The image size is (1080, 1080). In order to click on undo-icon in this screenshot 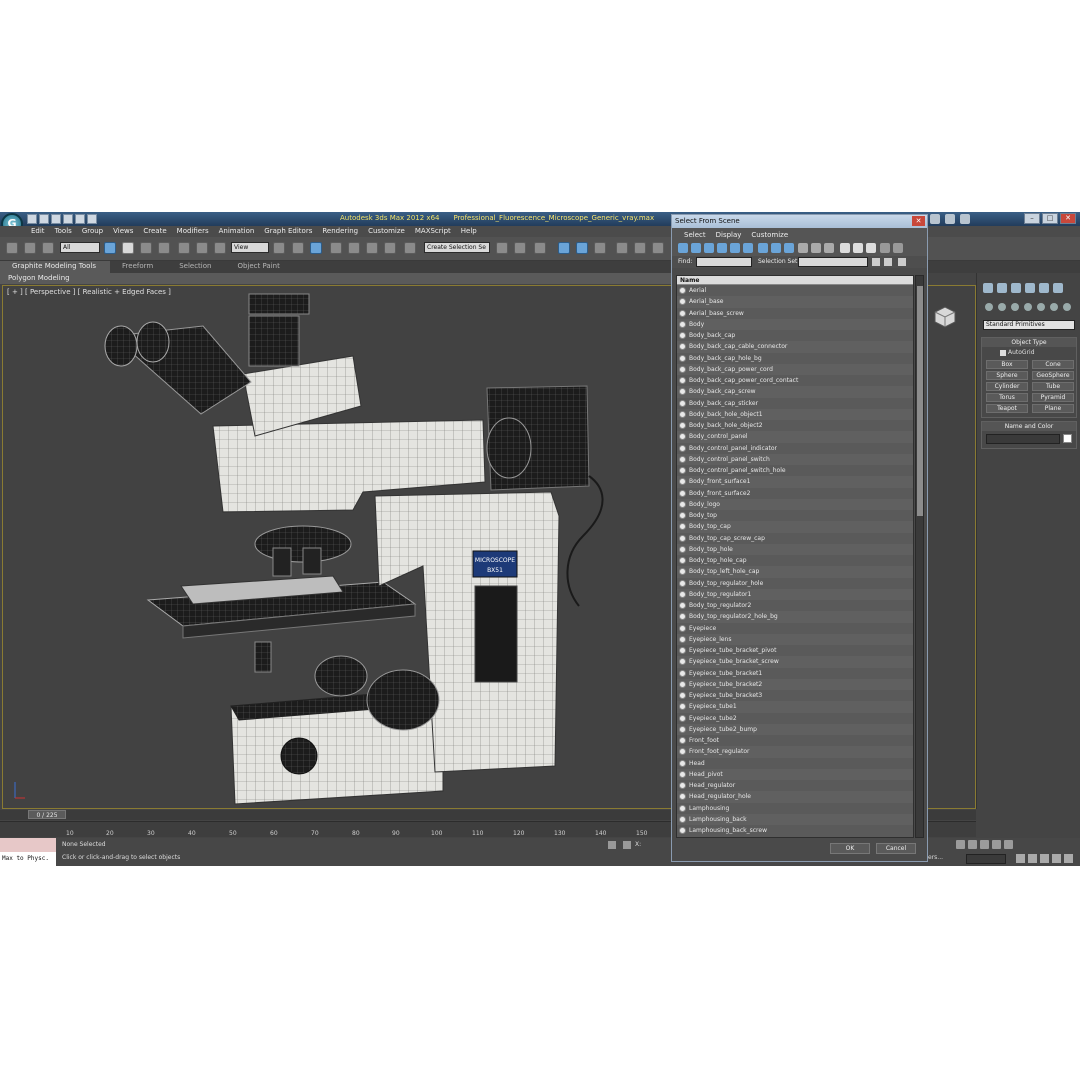, I will do `click(68, 219)`.